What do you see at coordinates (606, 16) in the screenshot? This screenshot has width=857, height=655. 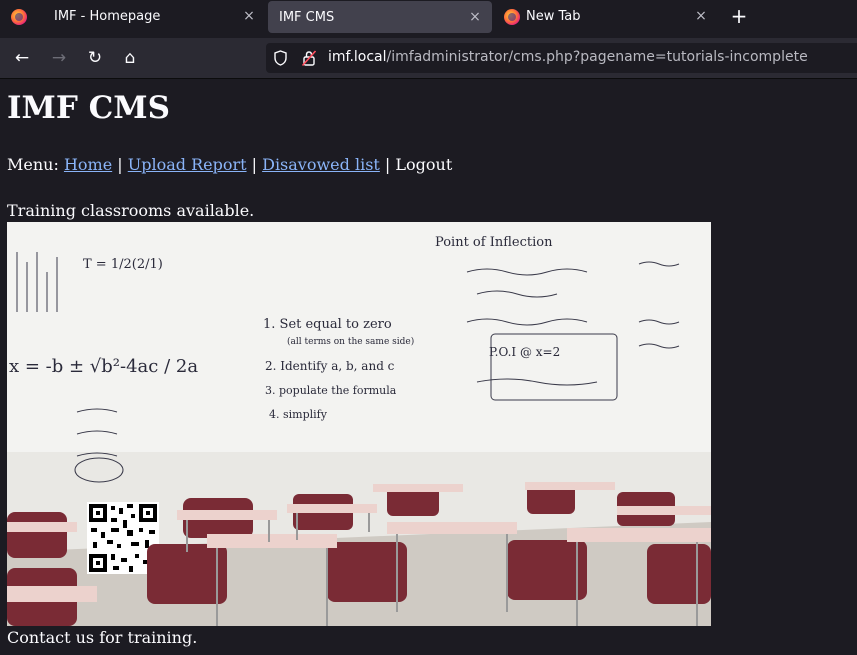 I see `tab-new-tab: New Tab ×` at bounding box center [606, 16].